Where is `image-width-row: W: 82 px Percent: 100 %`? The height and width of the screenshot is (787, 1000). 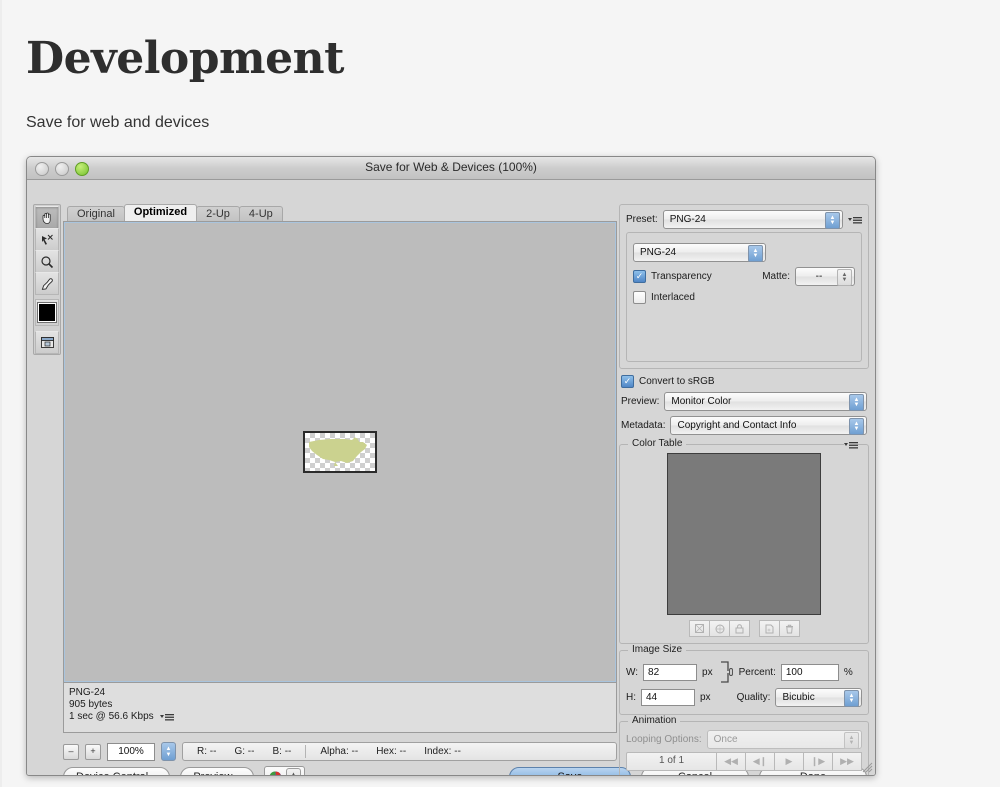 image-width-row: W: 82 px Percent: 100 % is located at coordinates (744, 672).